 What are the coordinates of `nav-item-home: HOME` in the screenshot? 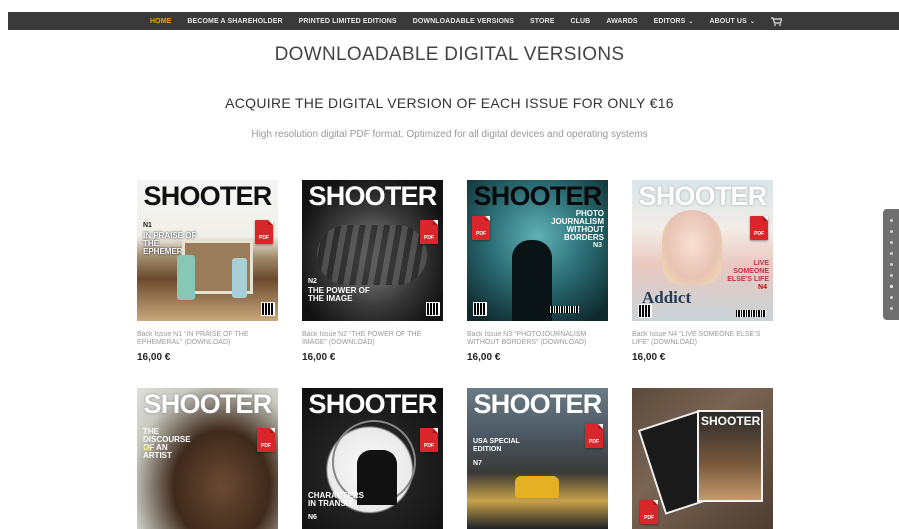 It's located at (160, 21).